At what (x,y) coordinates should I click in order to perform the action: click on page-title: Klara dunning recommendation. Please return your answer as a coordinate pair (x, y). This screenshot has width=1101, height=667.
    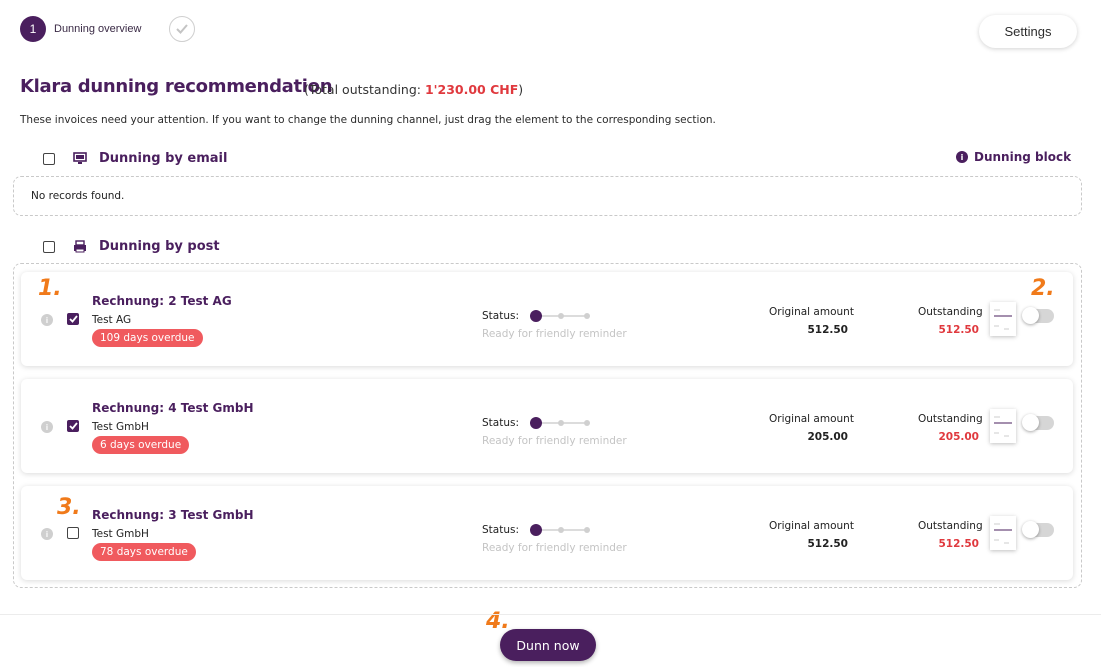
    Looking at the image, I should click on (176, 86).